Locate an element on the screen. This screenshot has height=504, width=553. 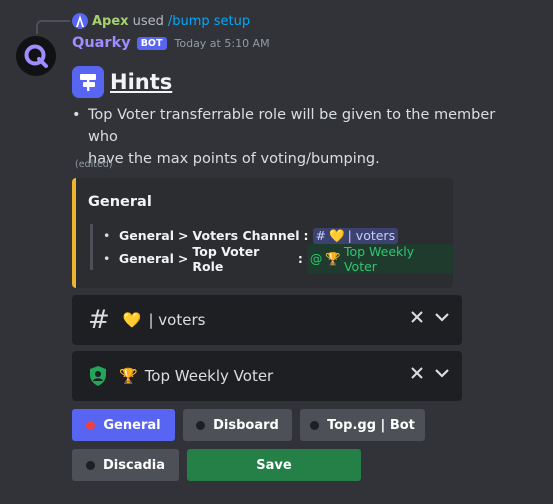
save-button-label: Save is located at coordinates (274, 465).